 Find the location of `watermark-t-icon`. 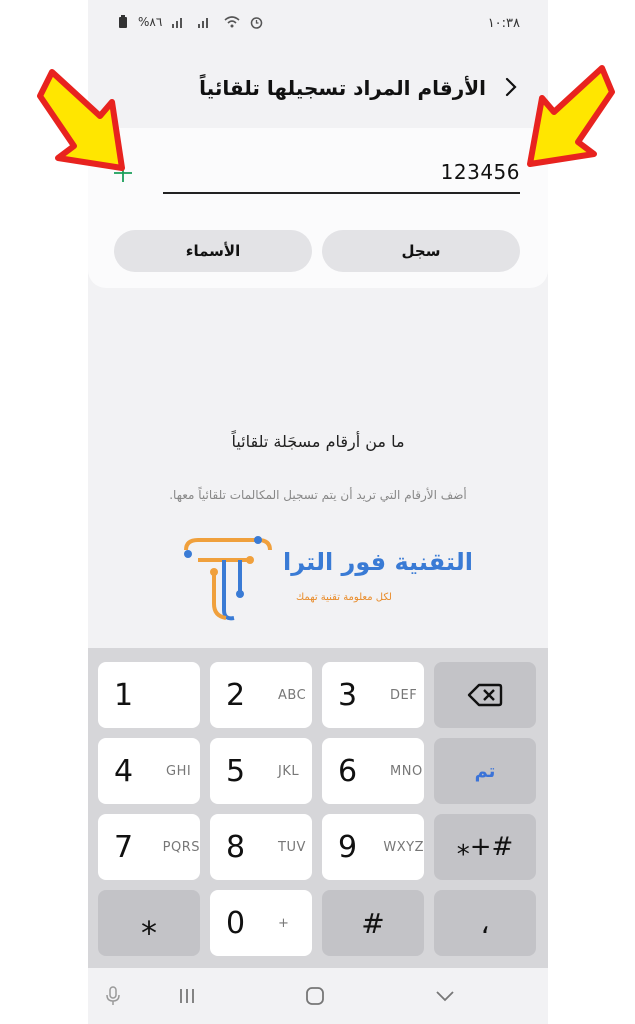

watermark-t-icon is located at coordinates (228, 578).